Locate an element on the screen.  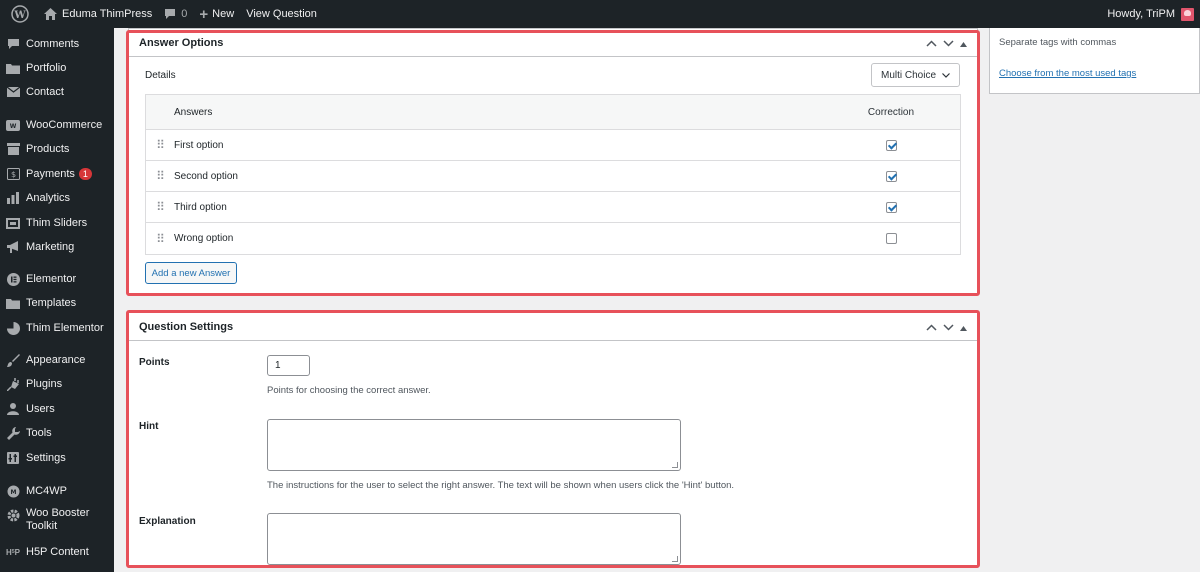
view-question-label: View Question is located at coordinates (281, 14).